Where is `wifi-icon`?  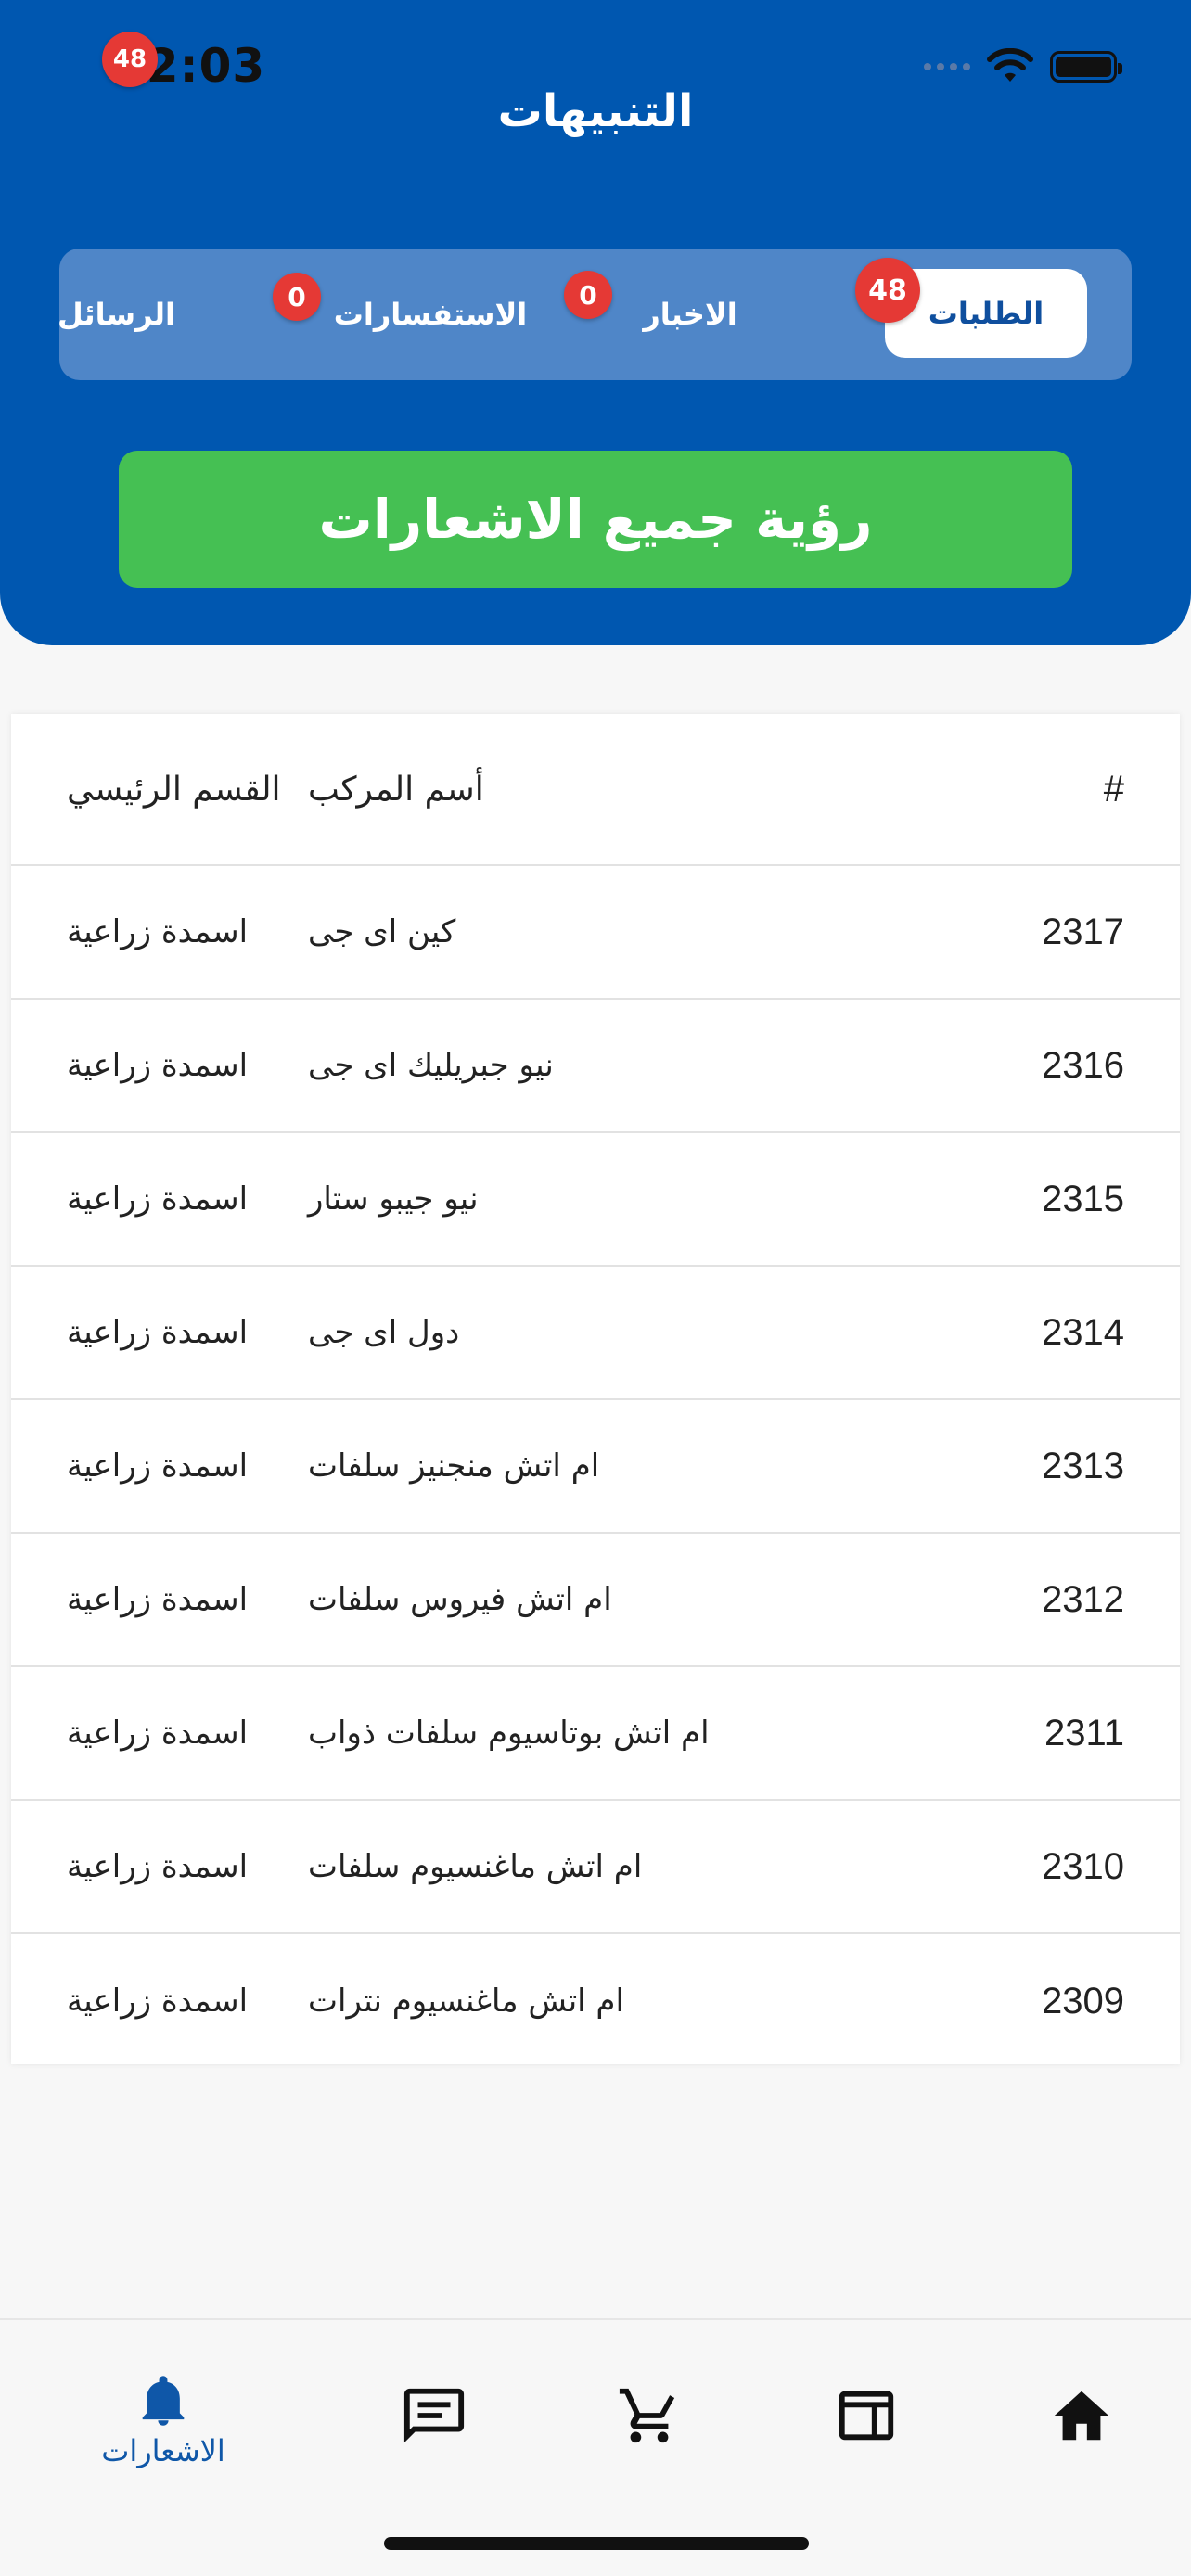 wifi-icon is located at coordinates (1010, 65).